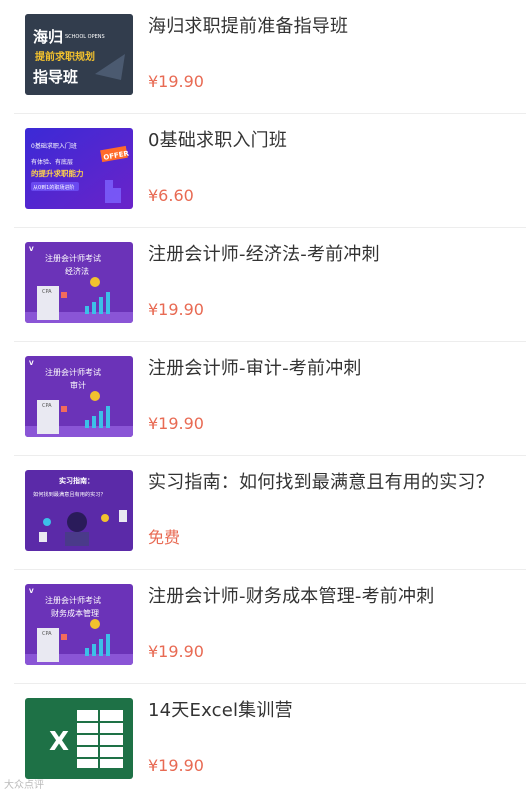 Image resolution: width=526 pixels, height=798 pixels. Describe the element at coordinates (321, 483) in the screenshot. I see `course-title: 实习指南：如何找到最满意且有用的实习？` at that location.